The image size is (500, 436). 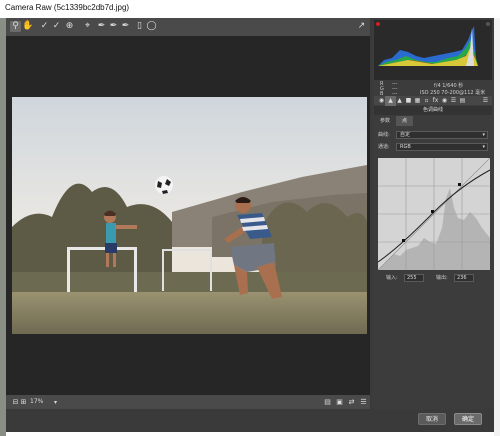 What do you see at coordinates (468, 419) in the screenshot?
I see `ok-button: 确定` at bounding box center [468, 419].